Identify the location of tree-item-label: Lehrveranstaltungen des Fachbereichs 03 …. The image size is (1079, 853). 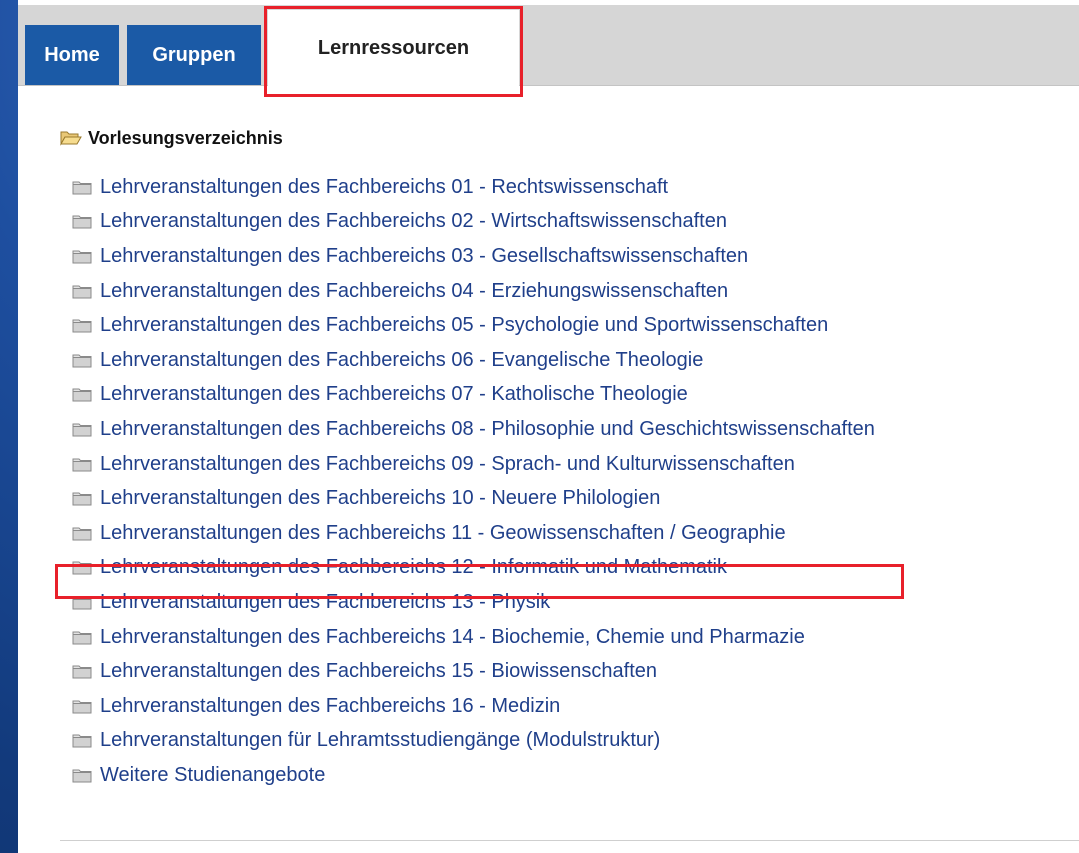
(424, 255).